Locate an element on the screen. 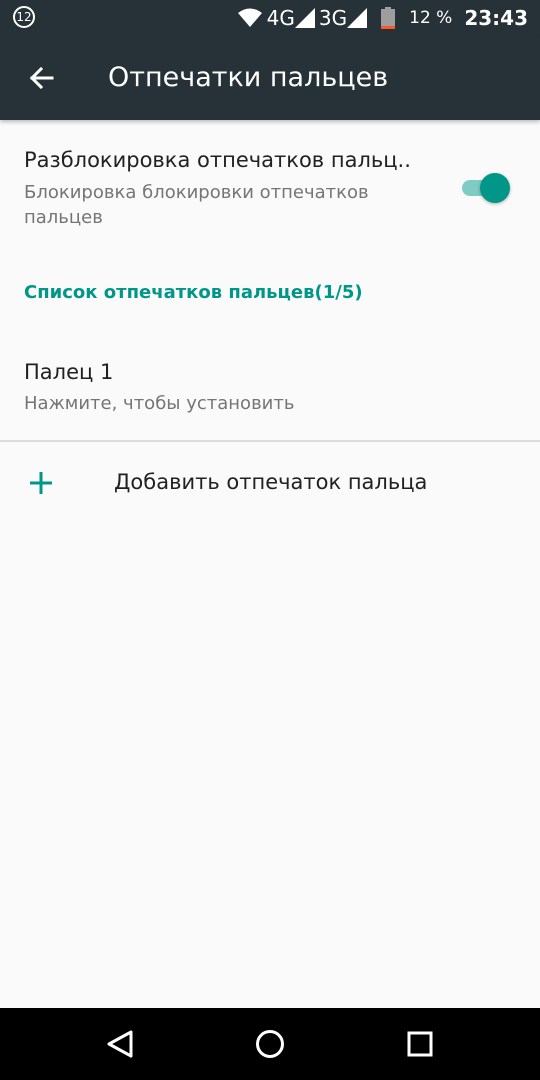 This screenshot has width=540, height=1080. nav-back-button is located at coordinates (120, 1044).